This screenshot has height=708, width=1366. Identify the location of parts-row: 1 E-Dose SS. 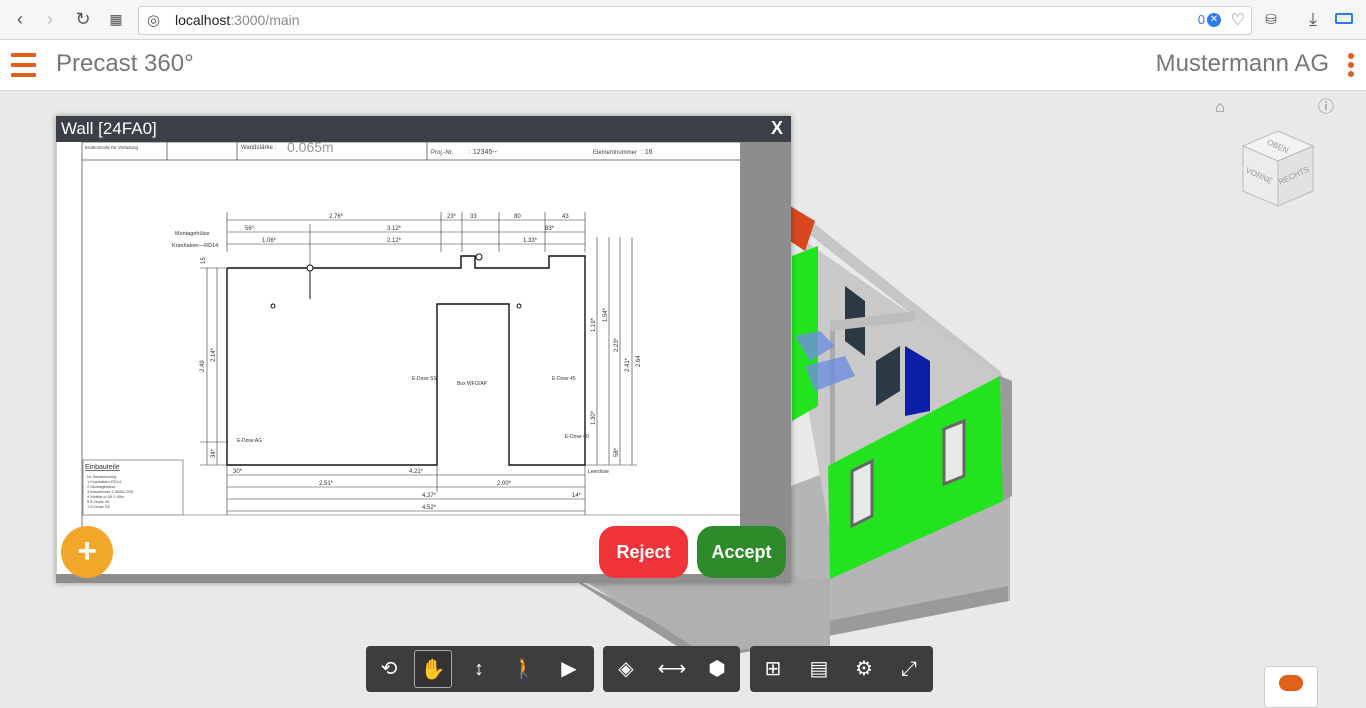
(98, 506).